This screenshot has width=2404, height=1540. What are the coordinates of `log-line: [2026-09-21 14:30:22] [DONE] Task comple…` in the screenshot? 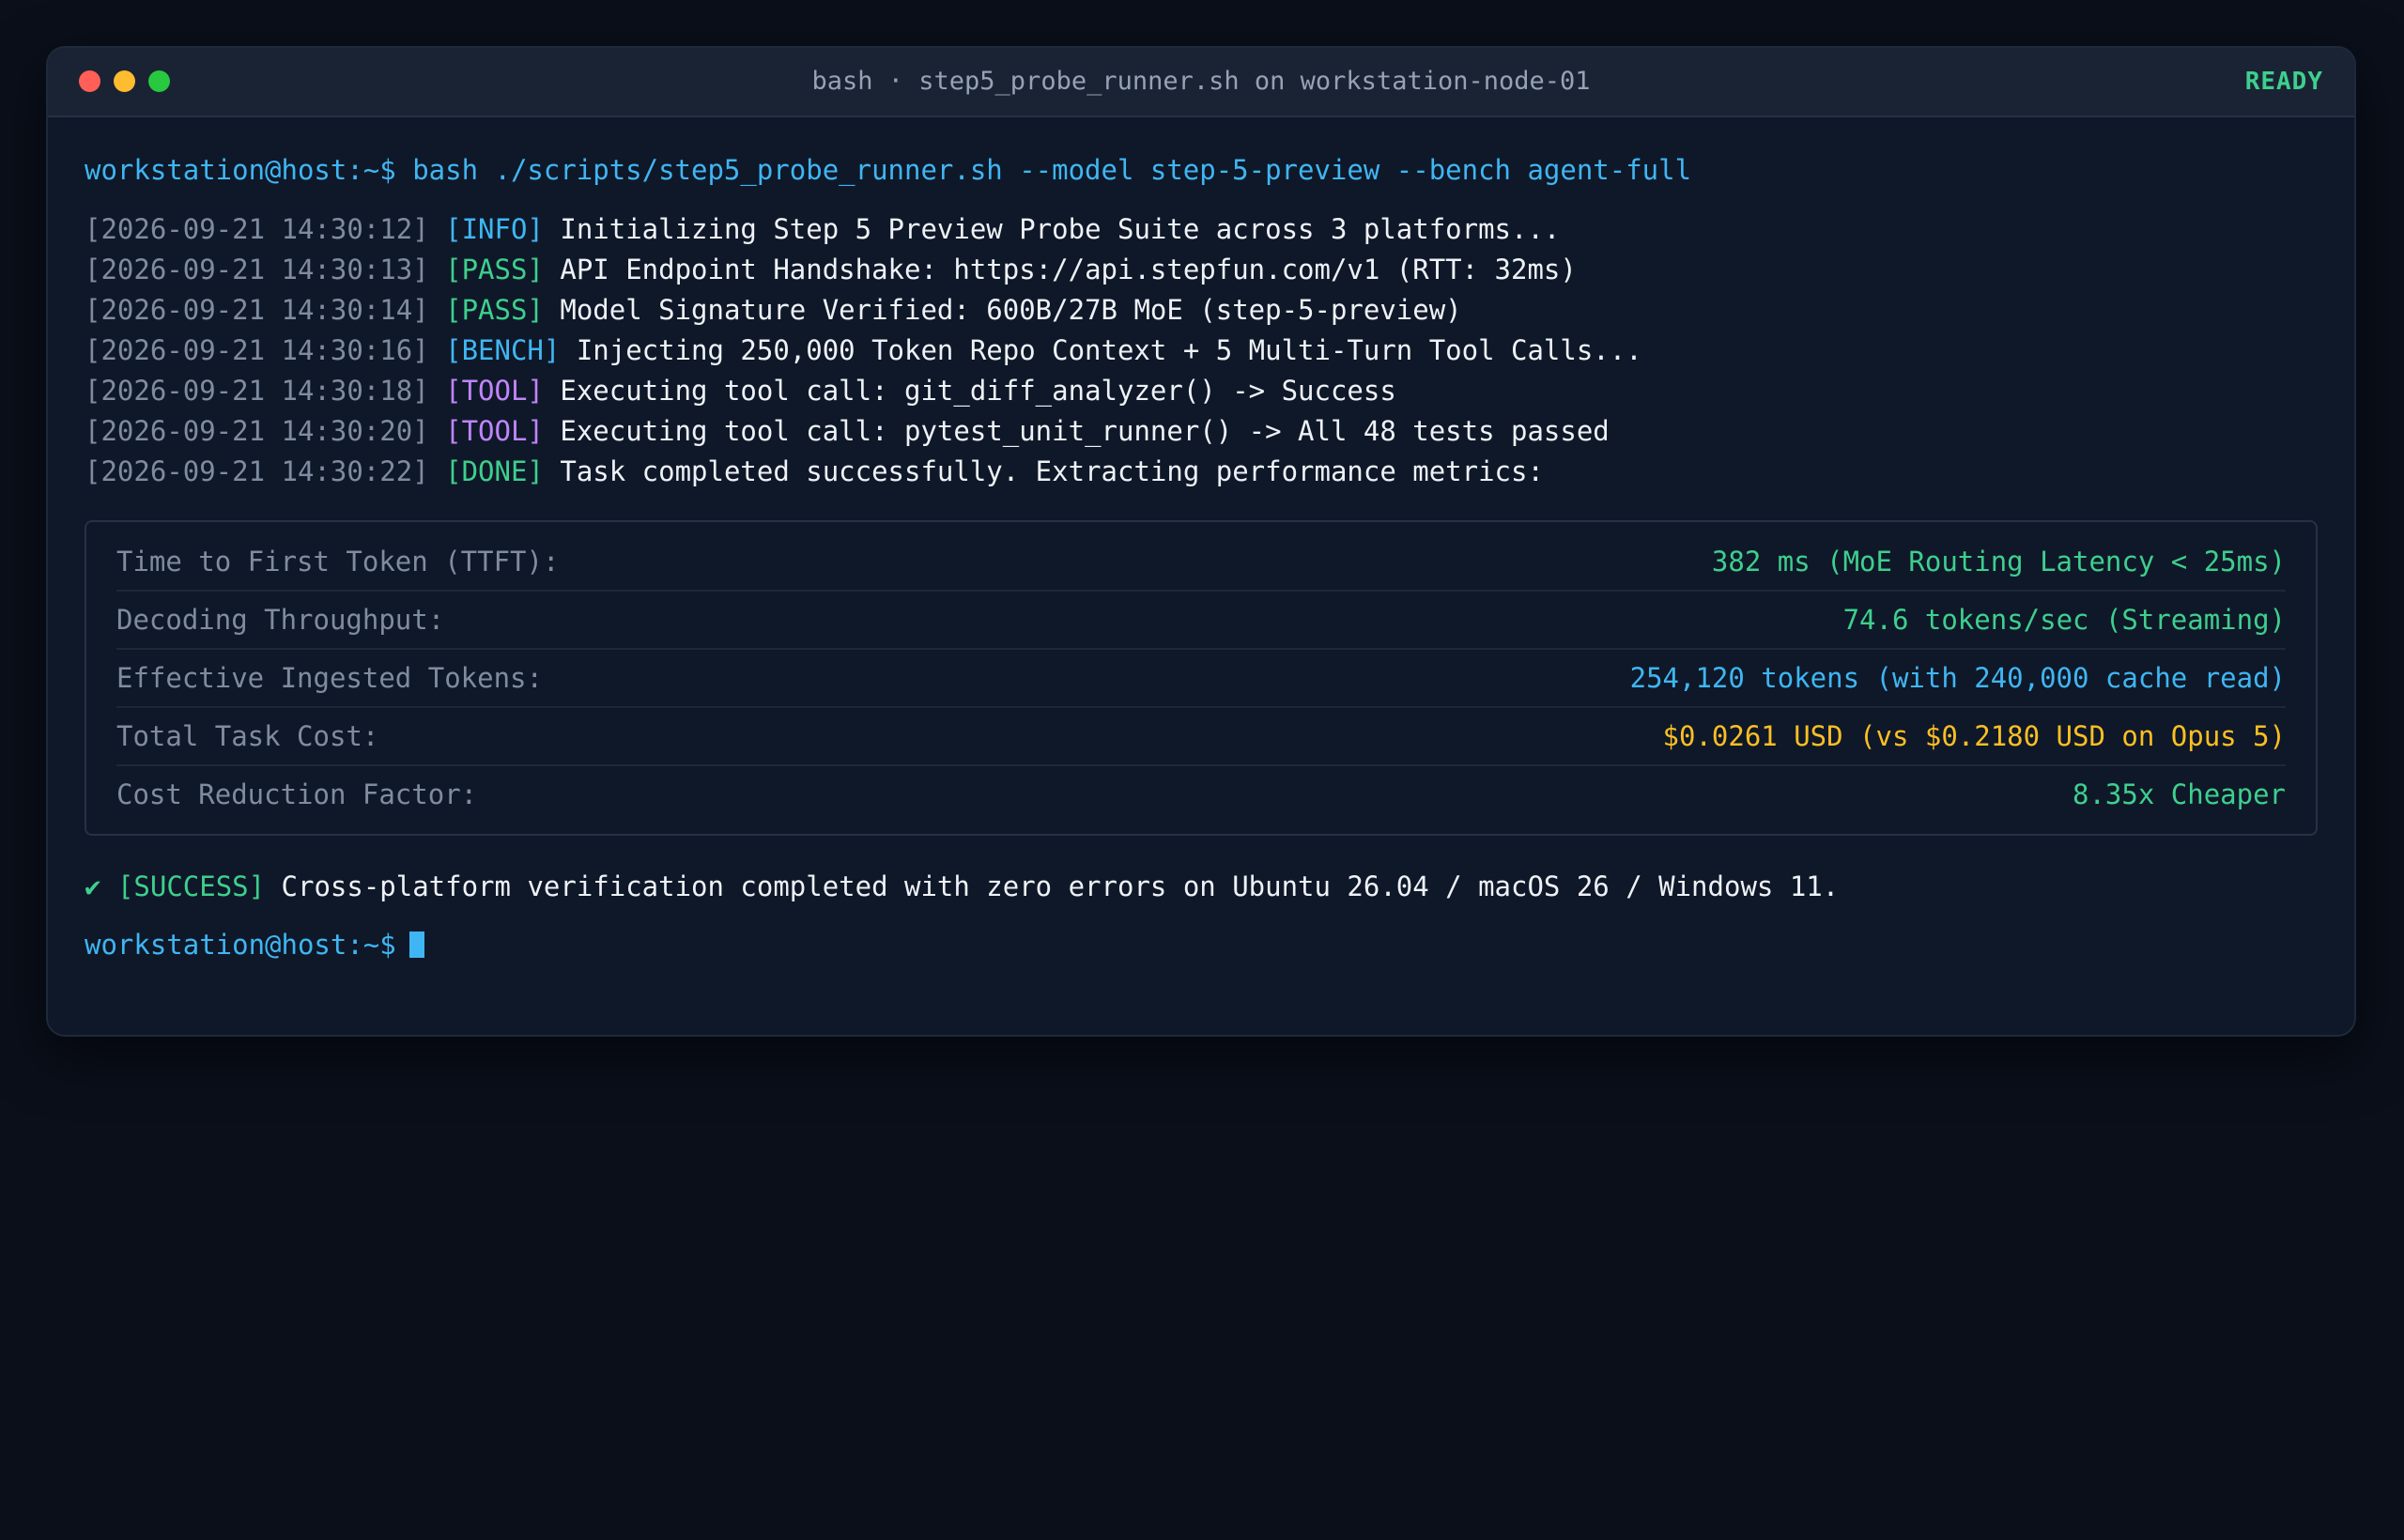 It's located at (1201, 472).